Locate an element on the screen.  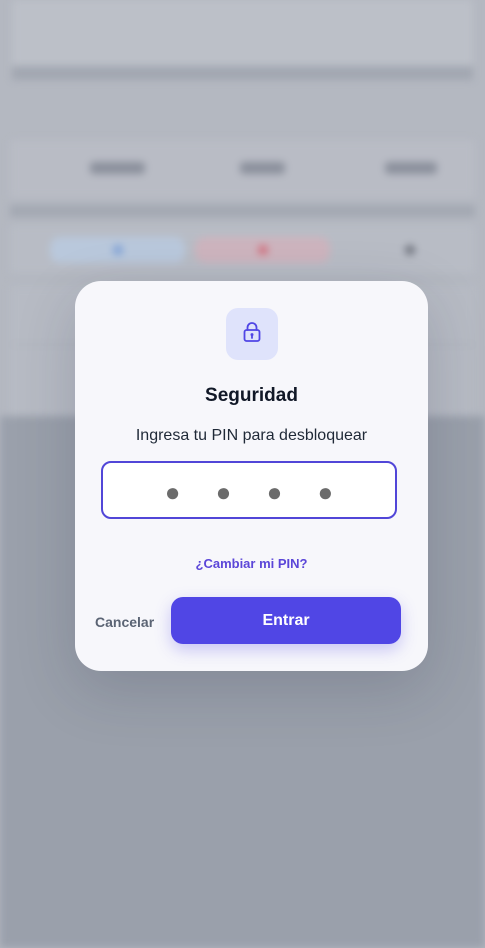
background-header is located at coordinates (242, 36).